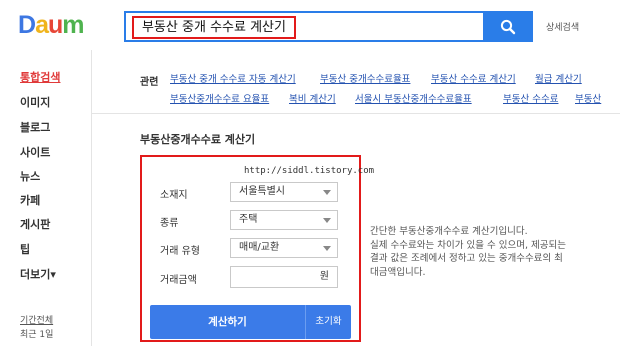  Describe the element at coordinates (35, 224) in the screenshot. I see `sidebar-item-board: 게시판` at that location.